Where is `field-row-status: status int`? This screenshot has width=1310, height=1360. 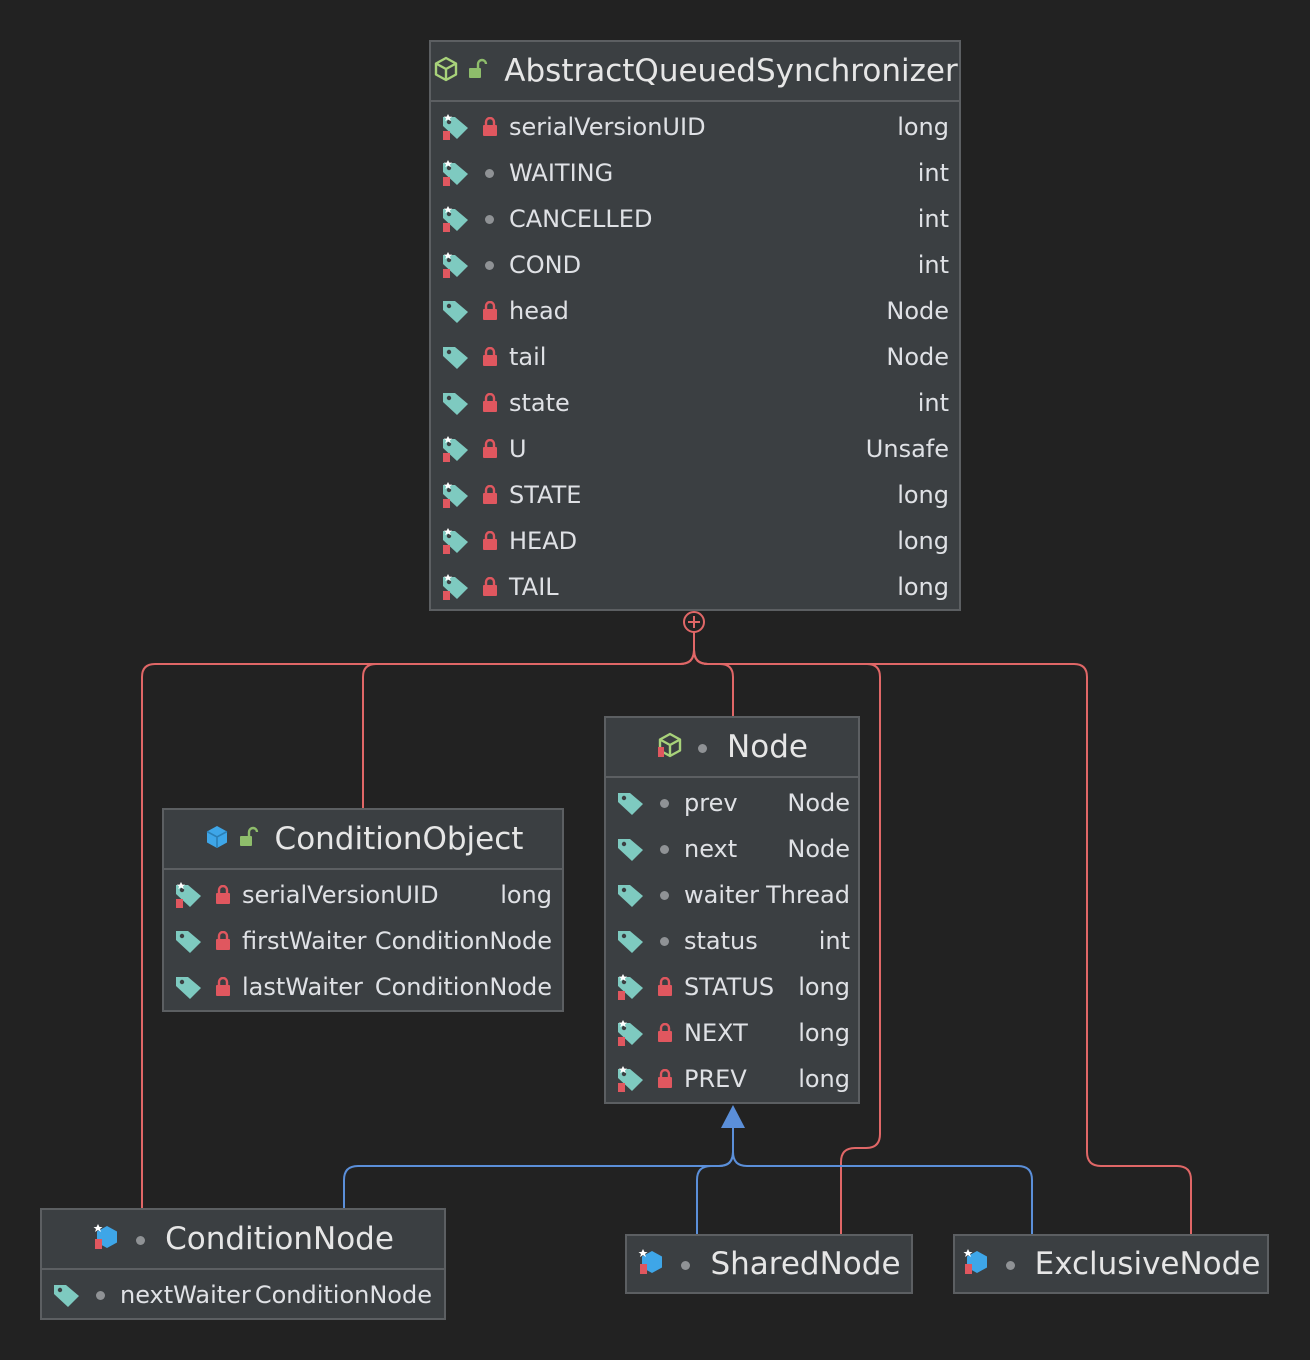
field-row-status: status int is located at coordinates (732, 941).